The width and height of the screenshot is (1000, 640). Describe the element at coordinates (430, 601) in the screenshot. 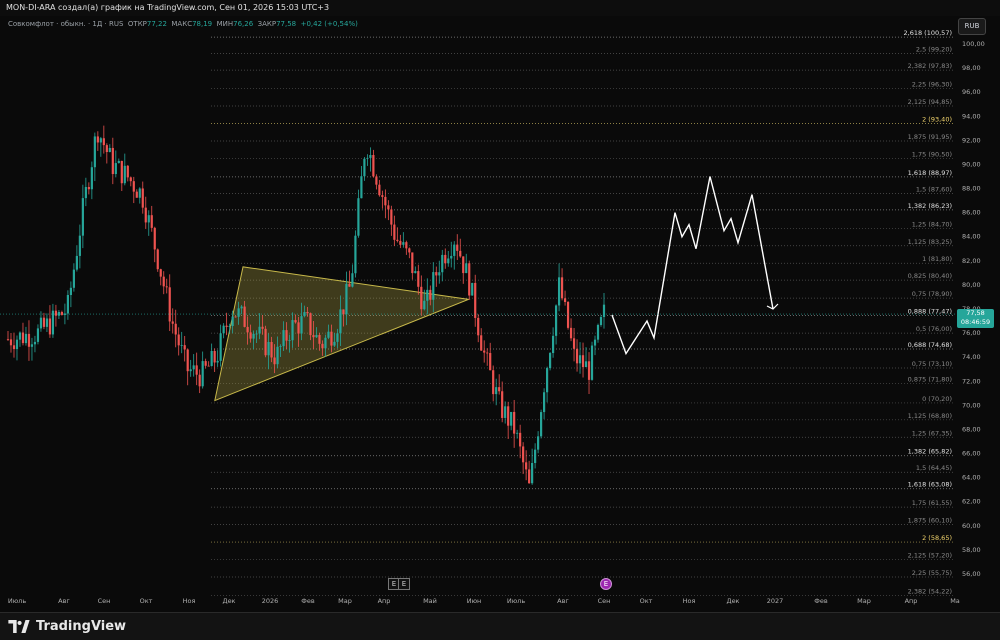

I see `x-tick-label: Май` at that location.